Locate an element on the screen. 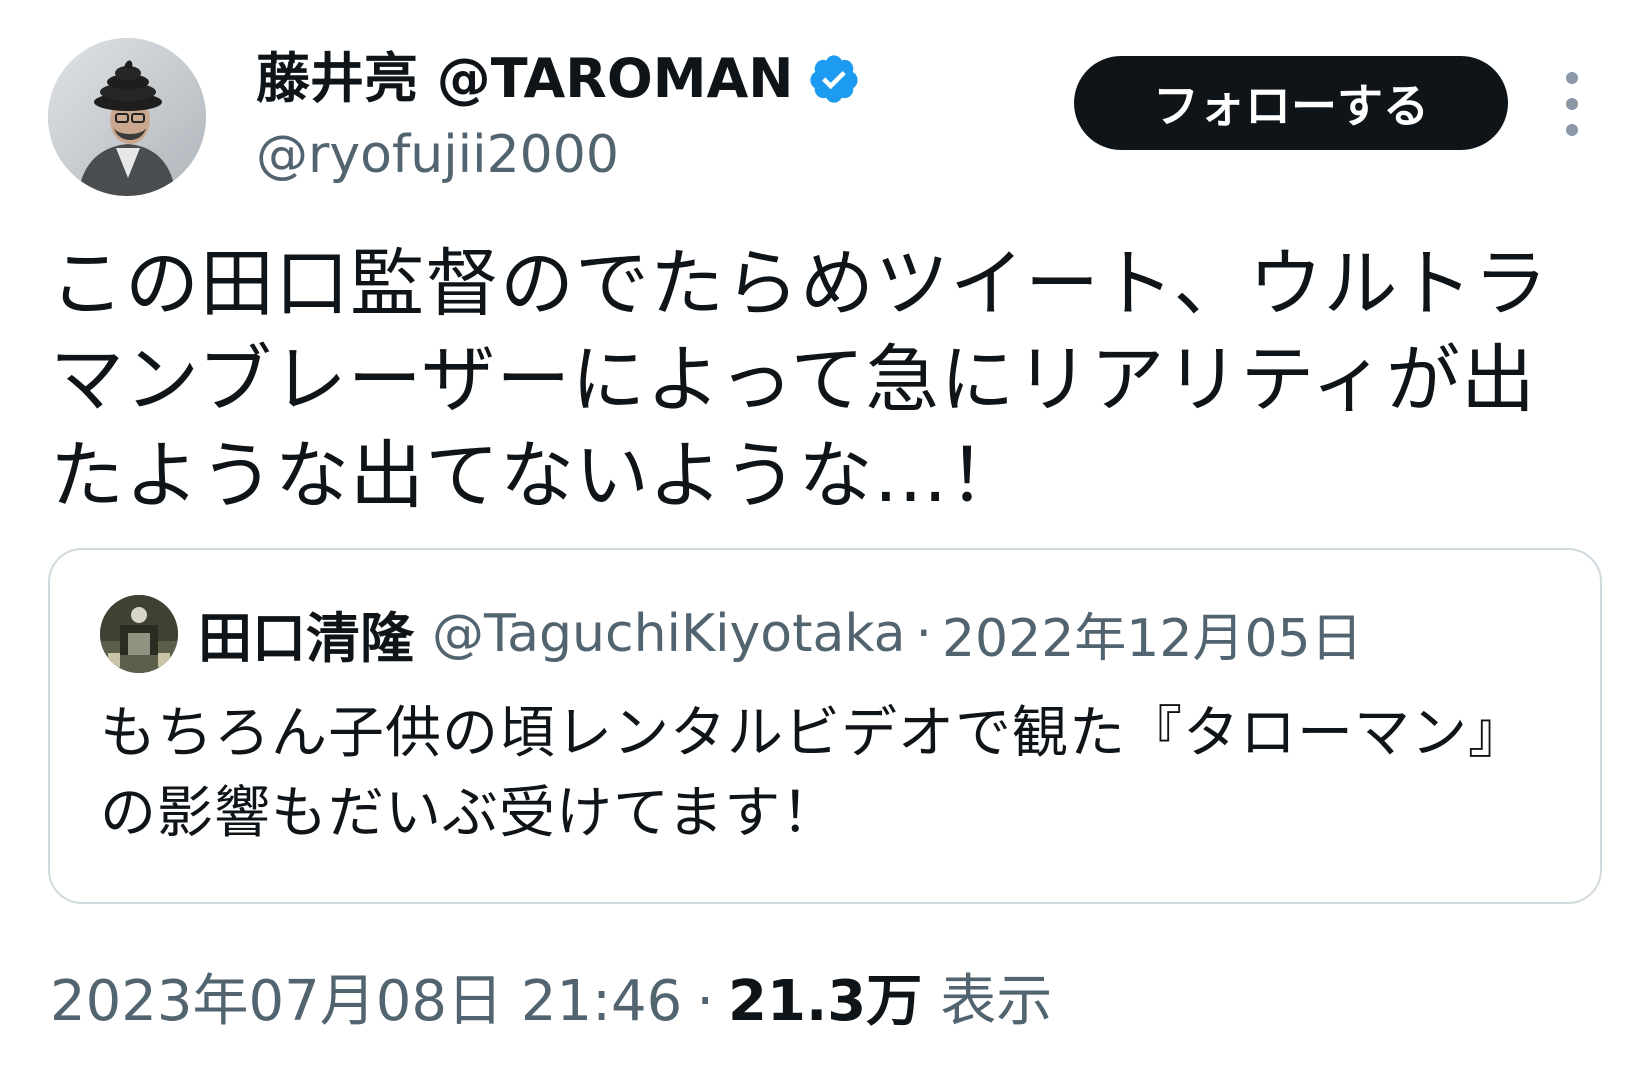  follow-button: フォローする is located at coordinates (1291, 103).